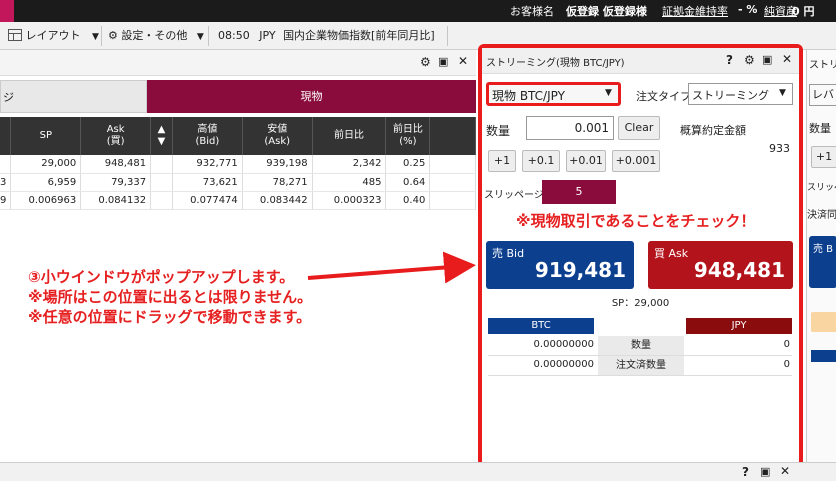 The height and width of the screenshot is (481, 836). What do you see at coordinates (541, 161) in the screenshot?
I see `step-button: +0.1` at bounding box center [541, 161].